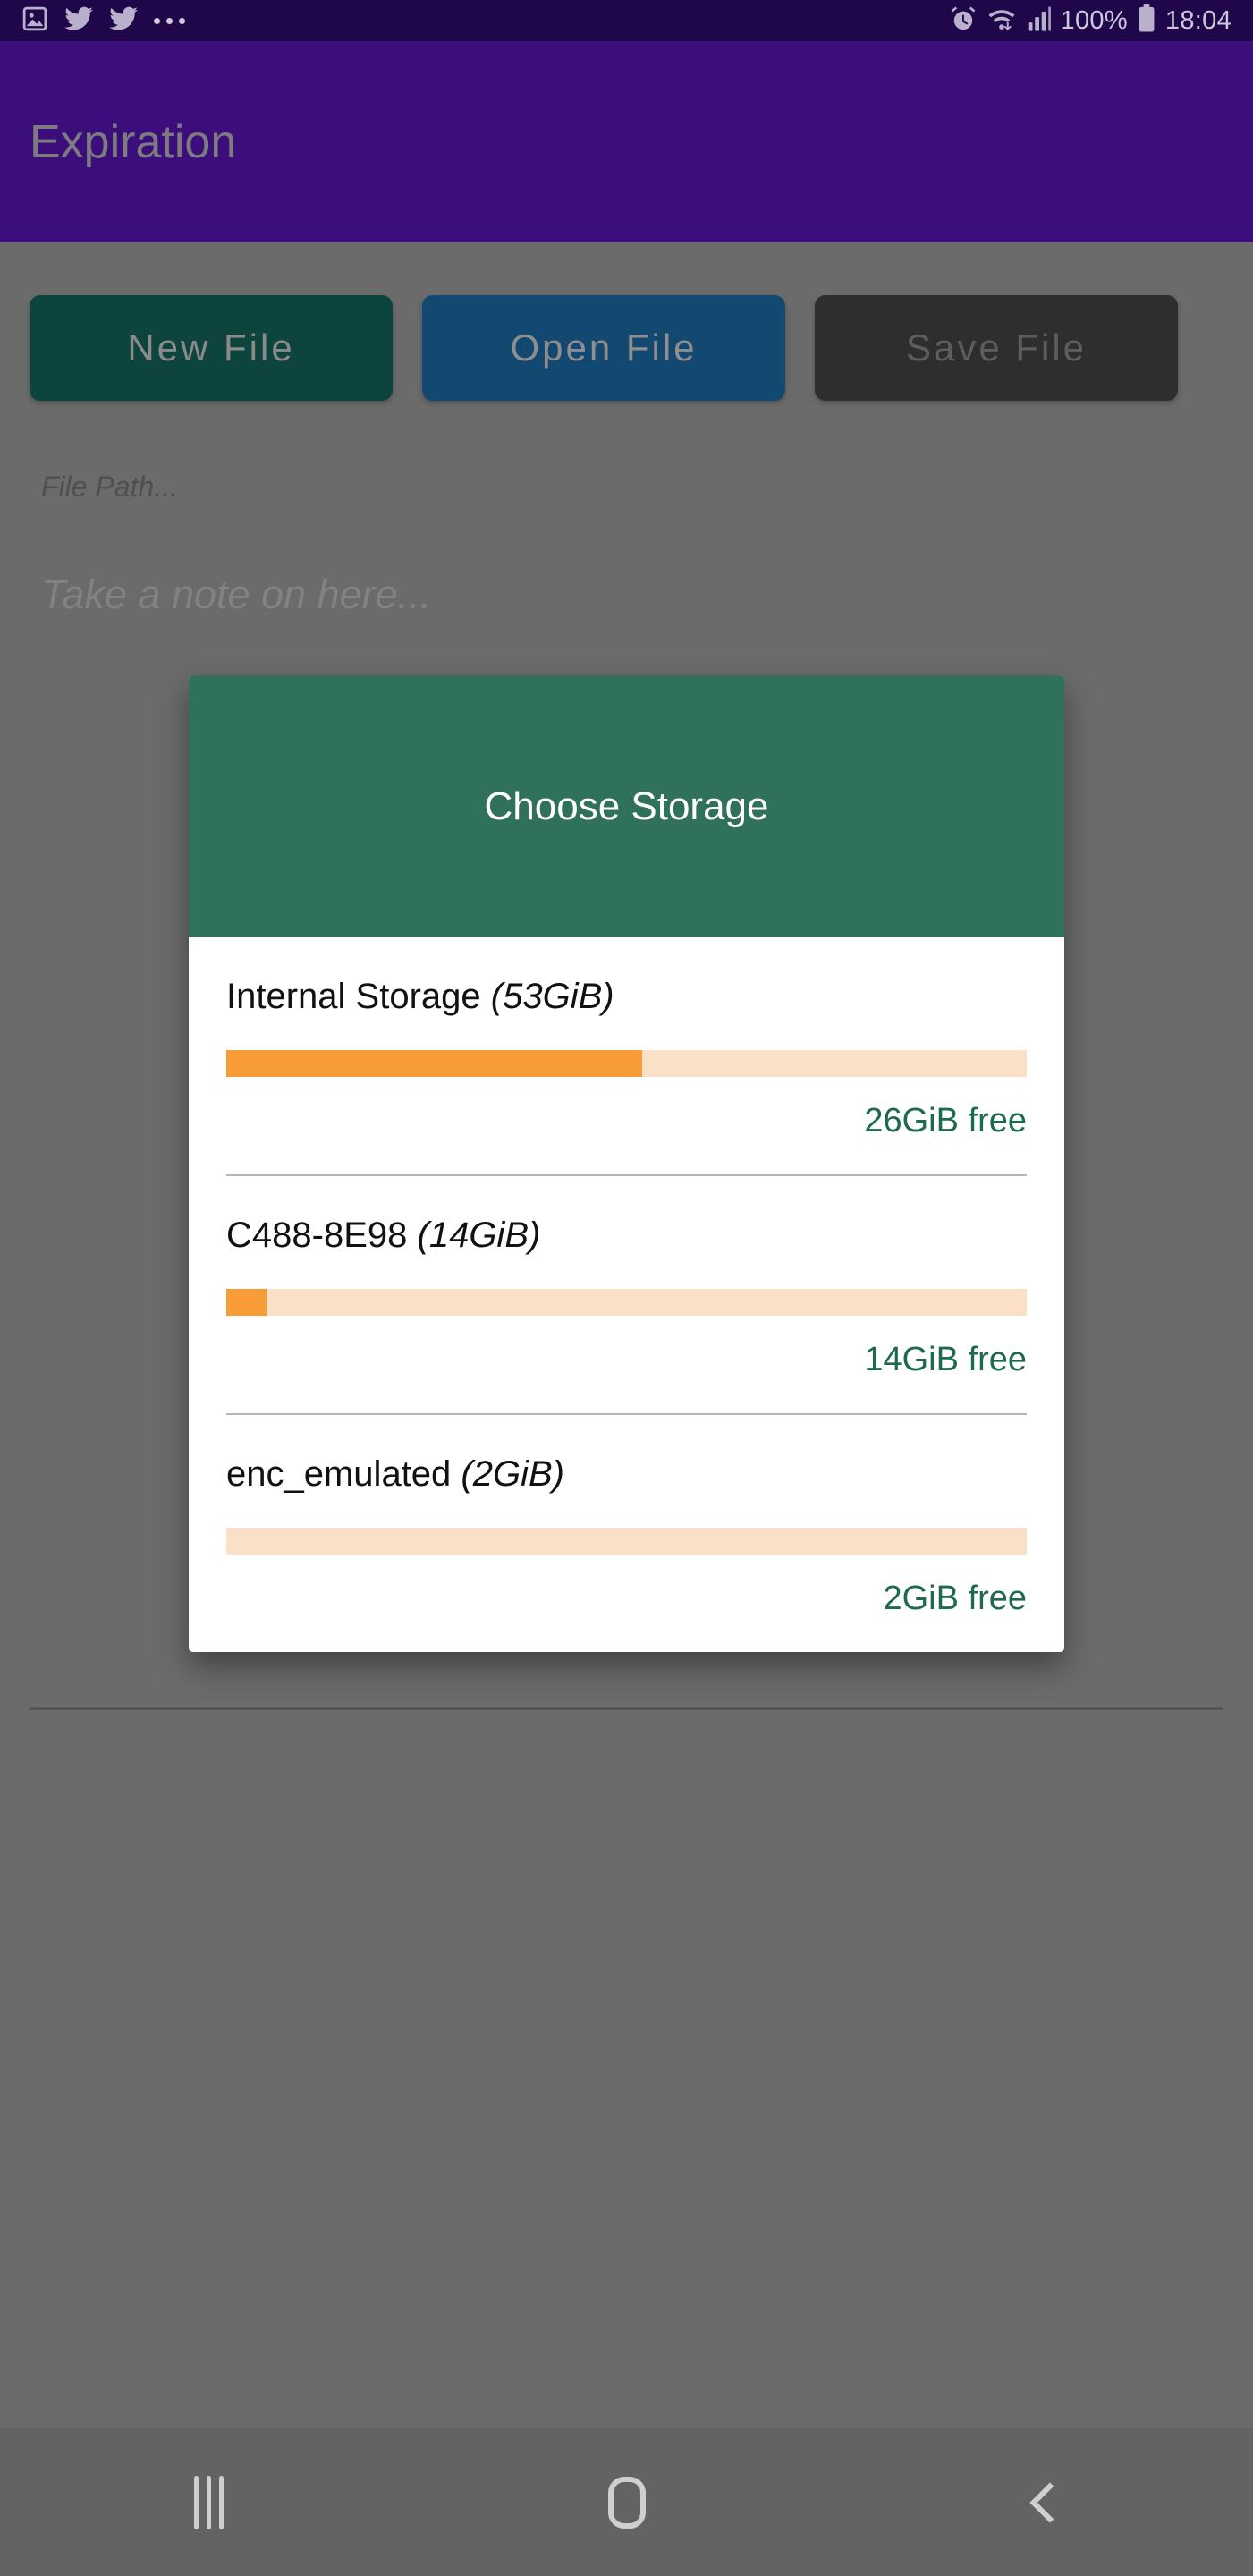 Image resolution: width=1253 pixels, height=2576 pixels. Describe the element at coordinates (945, 1359) in the screenshot. I see `storage-free-label: 14GiB free` at that location.